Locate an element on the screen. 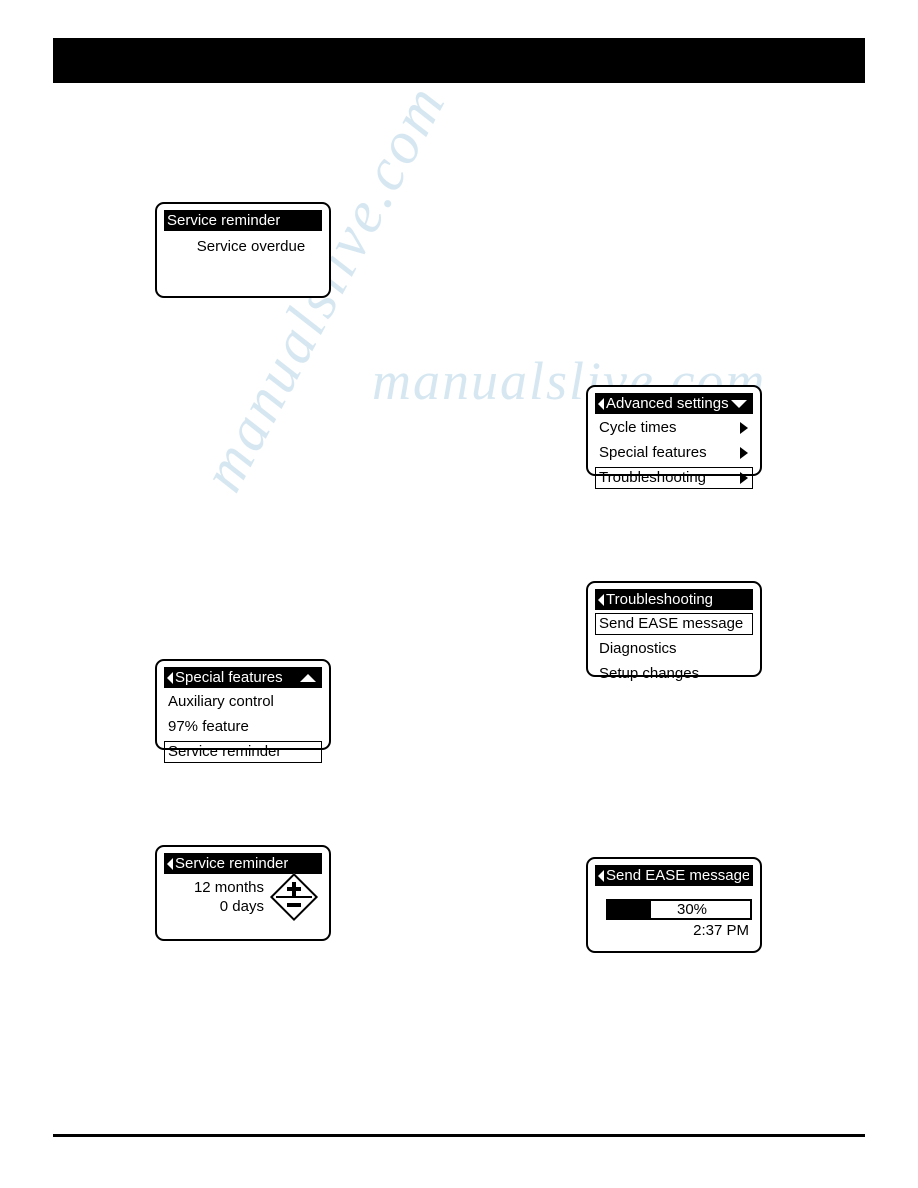 The height and width of the screenshot is (1188, 918). menu-item-diagnostics: Diagnostics is located at coordinates (674, 649).